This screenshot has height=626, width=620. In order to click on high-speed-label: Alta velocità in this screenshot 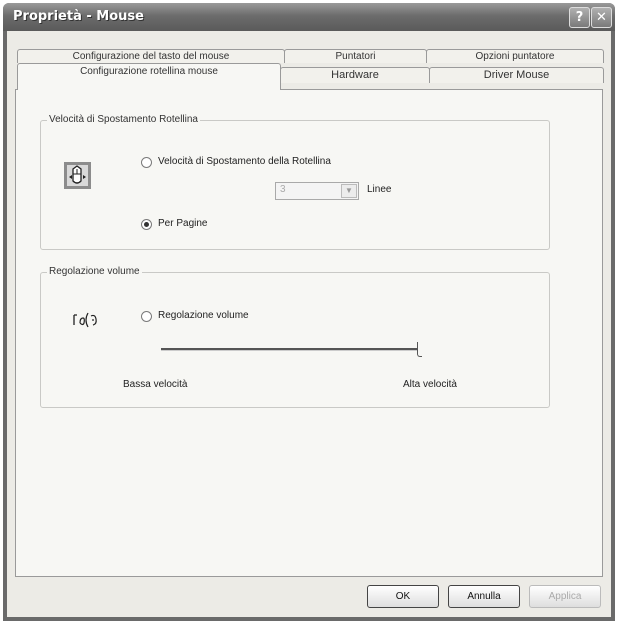, I will do `click(430, 384)`.